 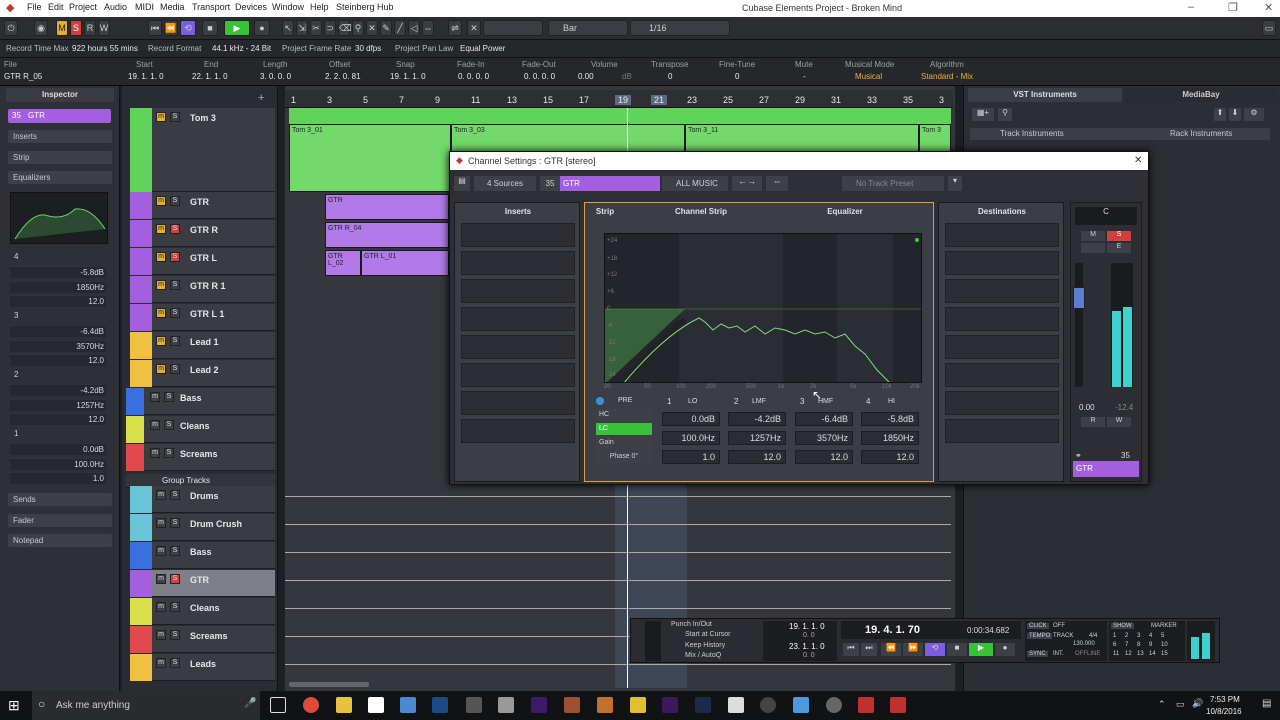 What do you see at coordinates (60, 520) in the screenshot?
I see `inspector-section-fader: Fader` at bounding box center [60, 520].